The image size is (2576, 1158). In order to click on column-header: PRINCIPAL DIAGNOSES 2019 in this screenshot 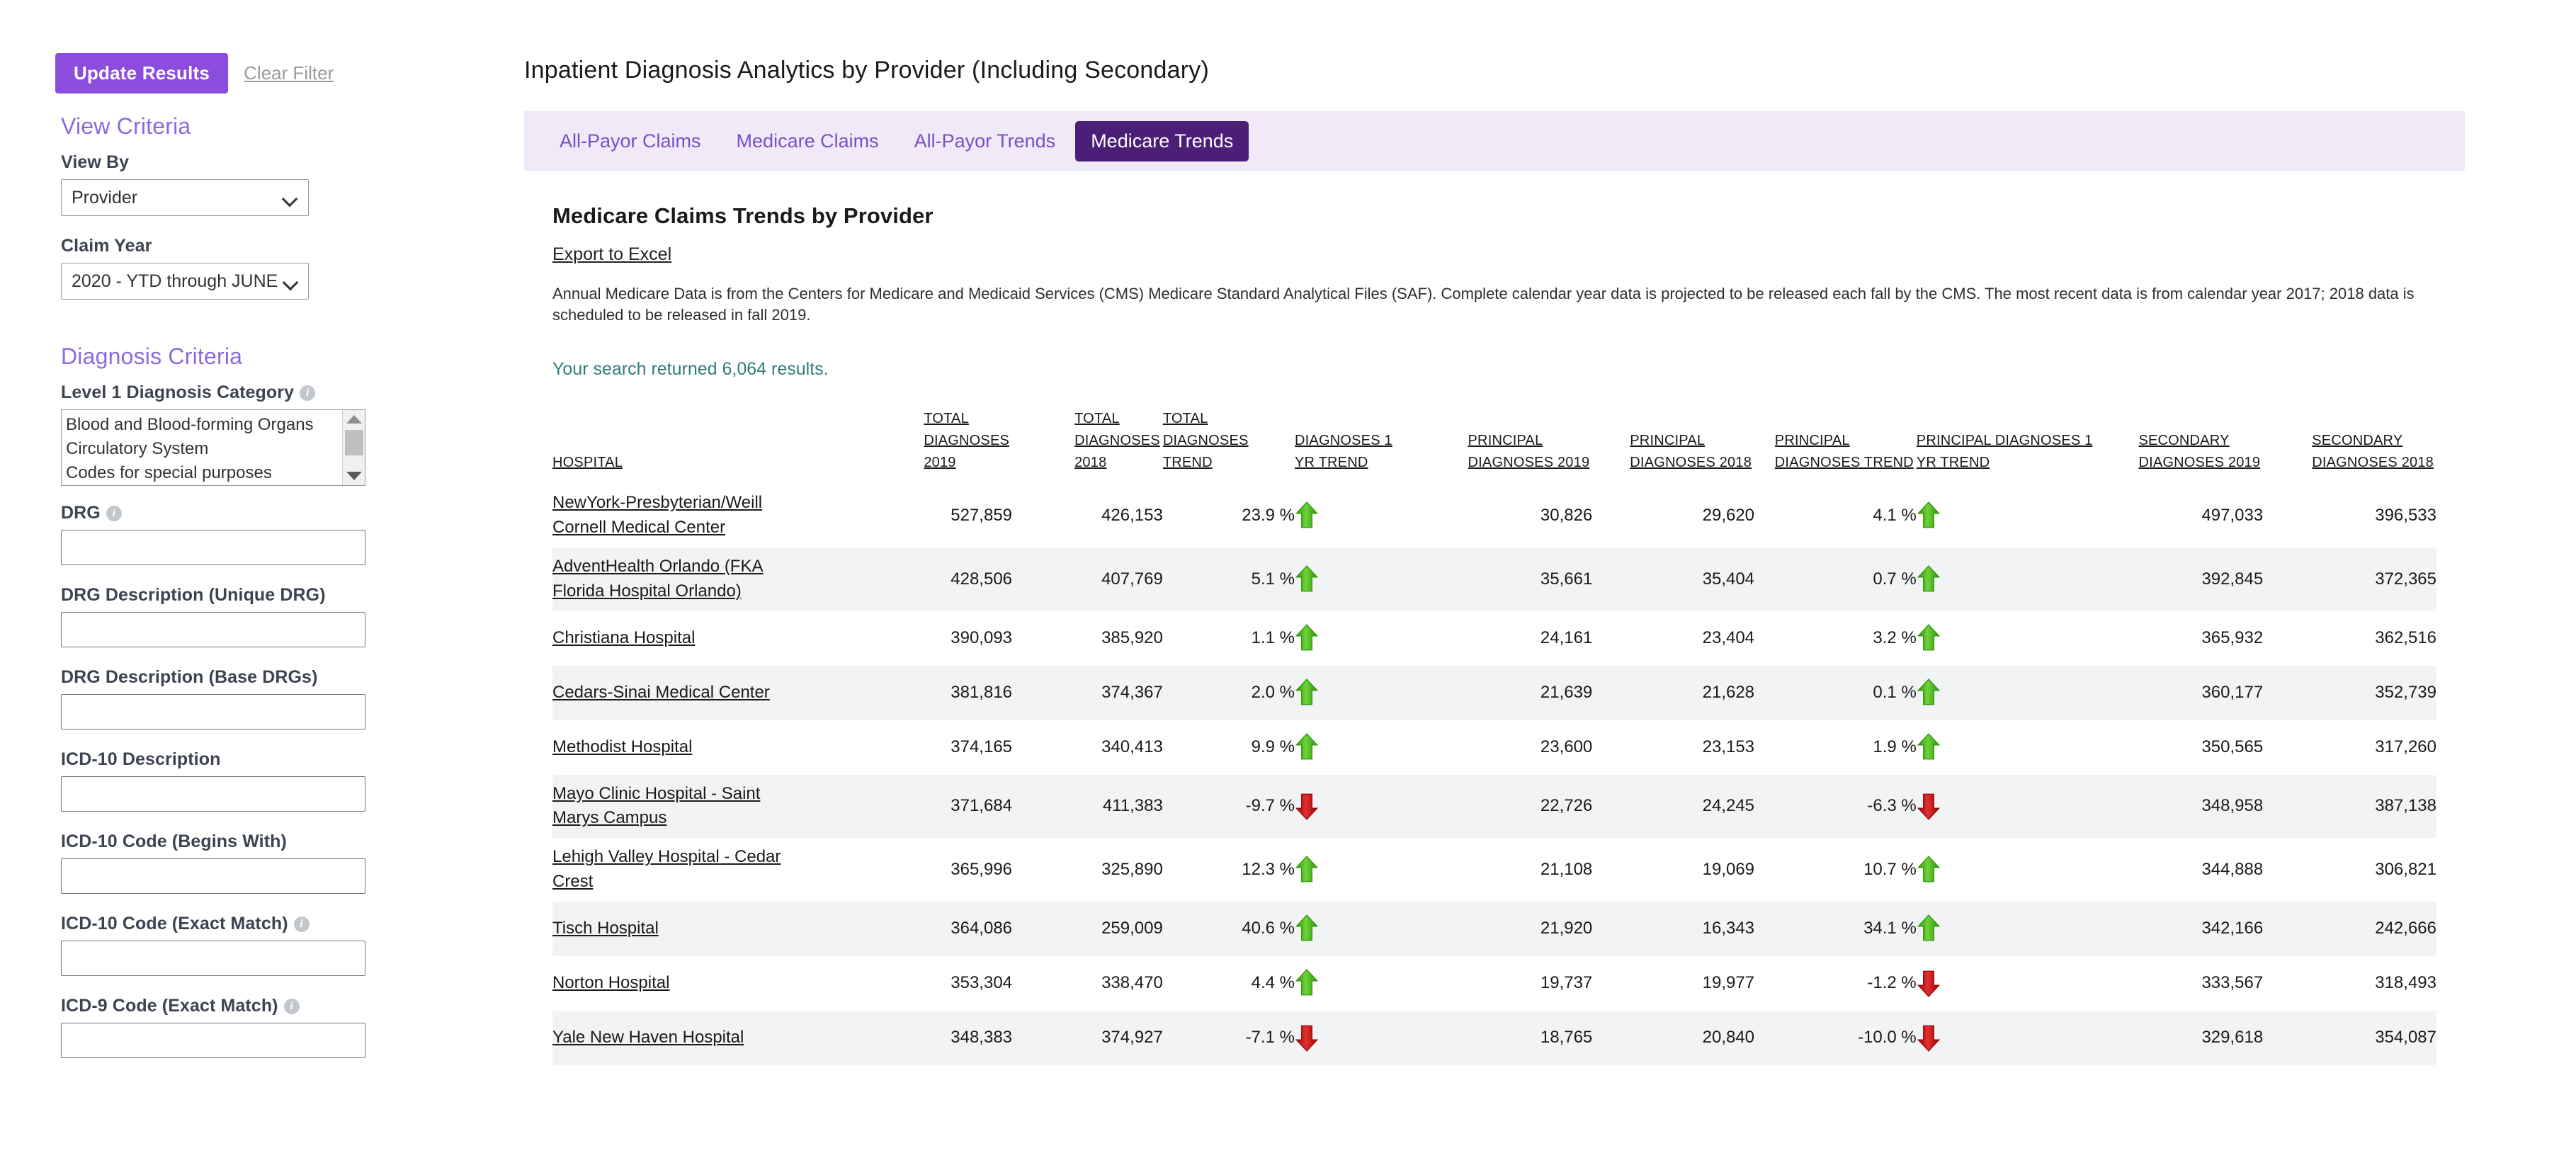, I will do `click(1507, 446)`.